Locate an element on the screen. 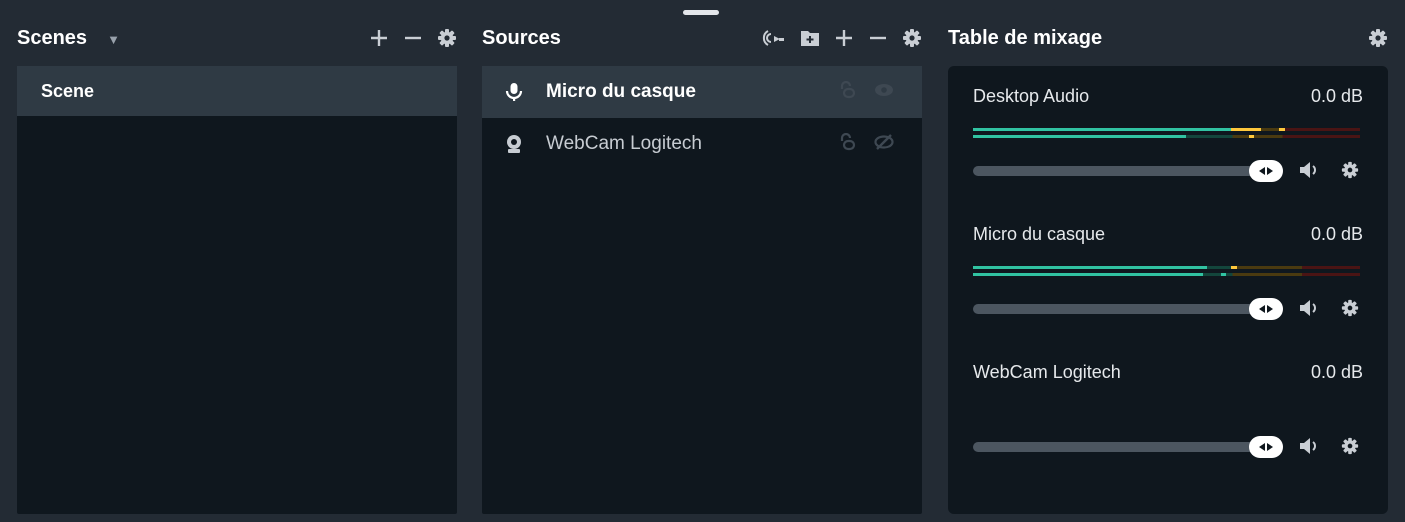  mixer-header: Table de mixage is located at coordinates (1168, 38).